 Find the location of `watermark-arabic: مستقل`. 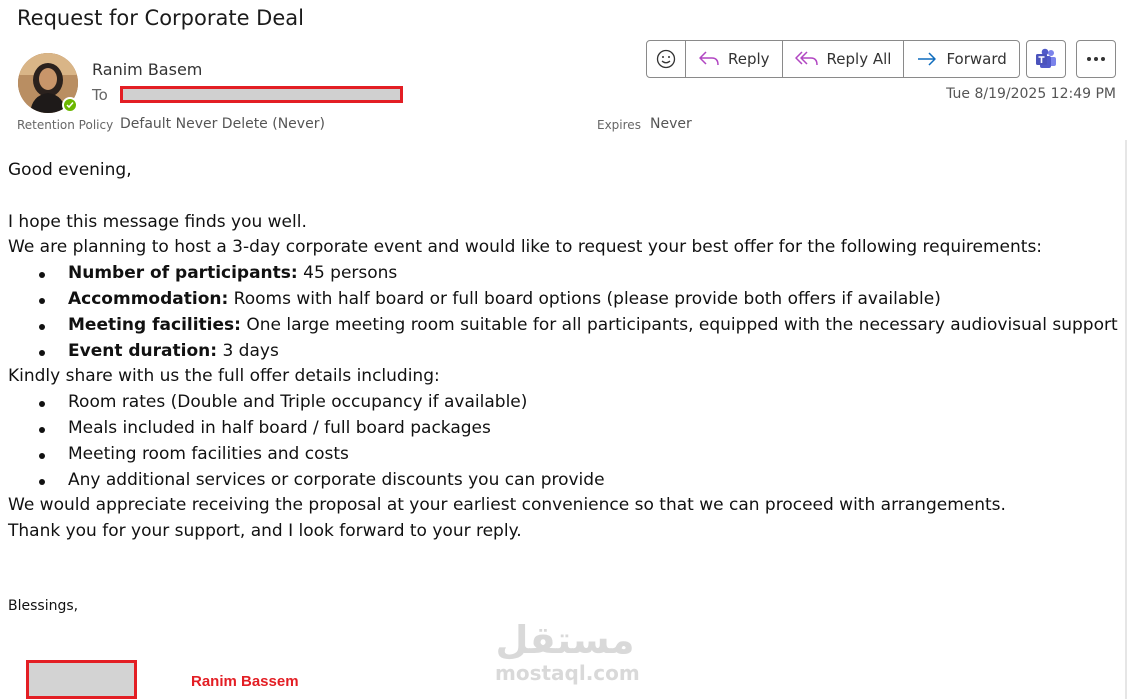

watermark-arabic: مستقل is located at coordinates (565, 640).